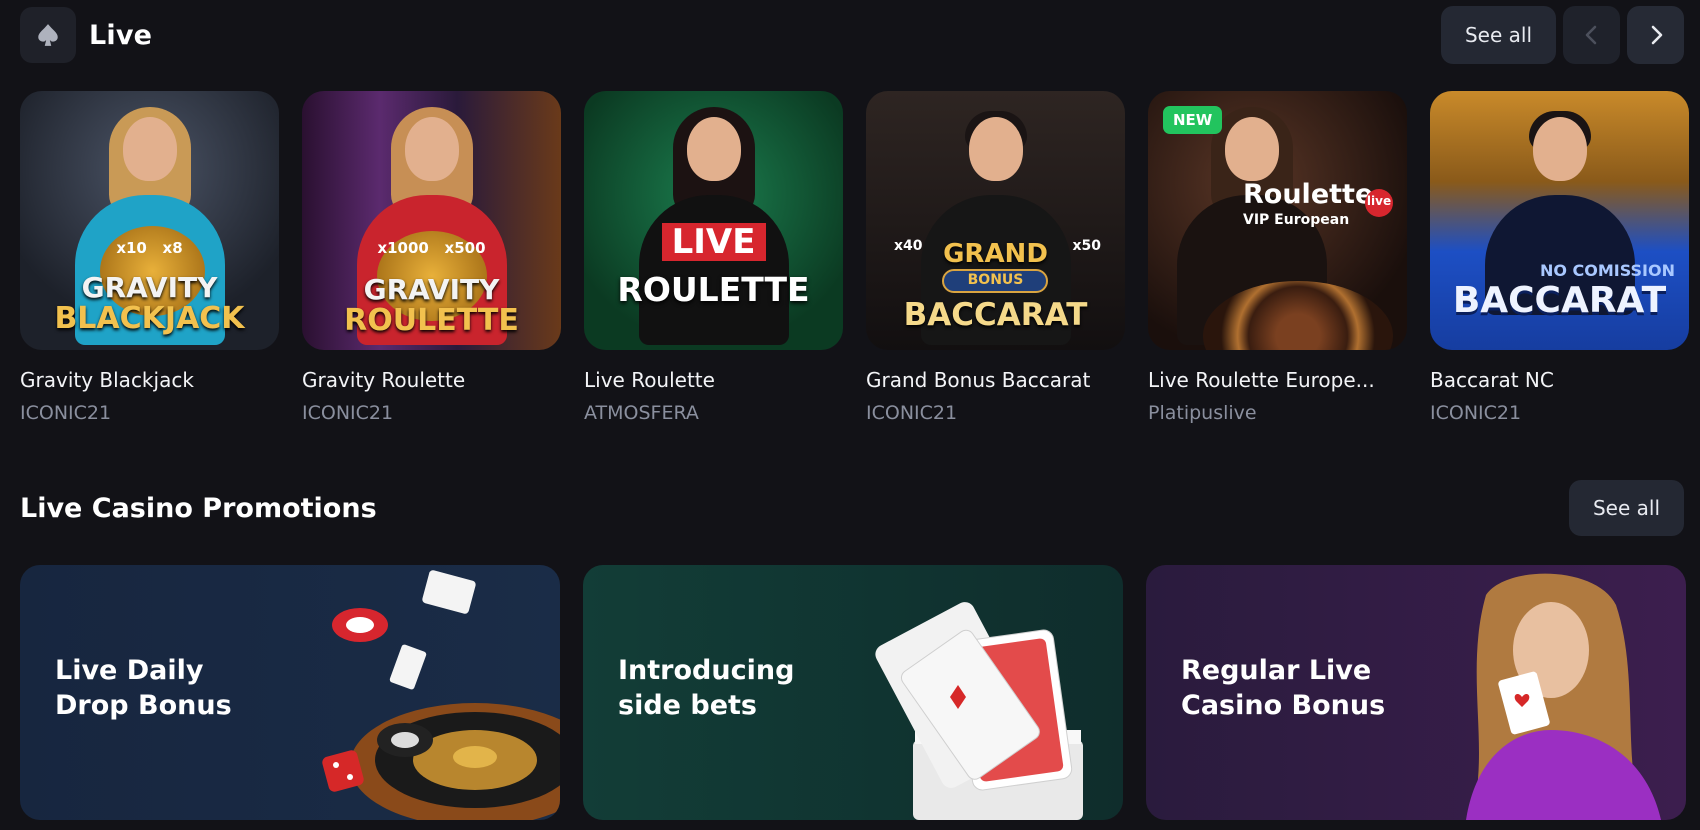 The width and height of the screenshot is (1700, 830). Describe the element at coordinates (713, 380) in the screenshot. I see `game-title: Live Roulette` at that location.